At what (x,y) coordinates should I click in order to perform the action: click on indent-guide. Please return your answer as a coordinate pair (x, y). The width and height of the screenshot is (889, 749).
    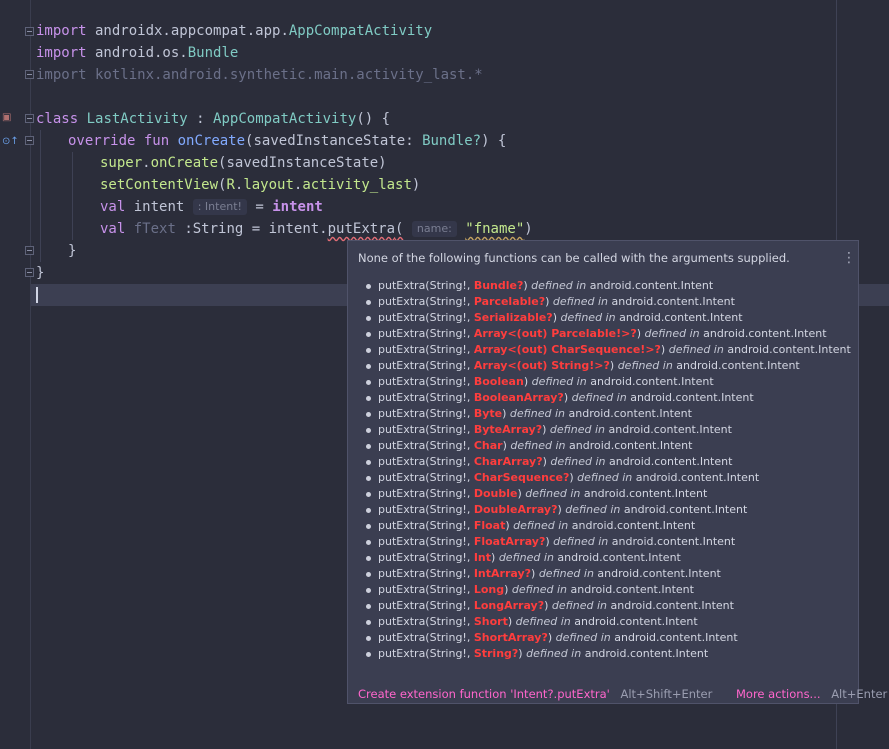
    Looking at the image, I should click on (72, 196).